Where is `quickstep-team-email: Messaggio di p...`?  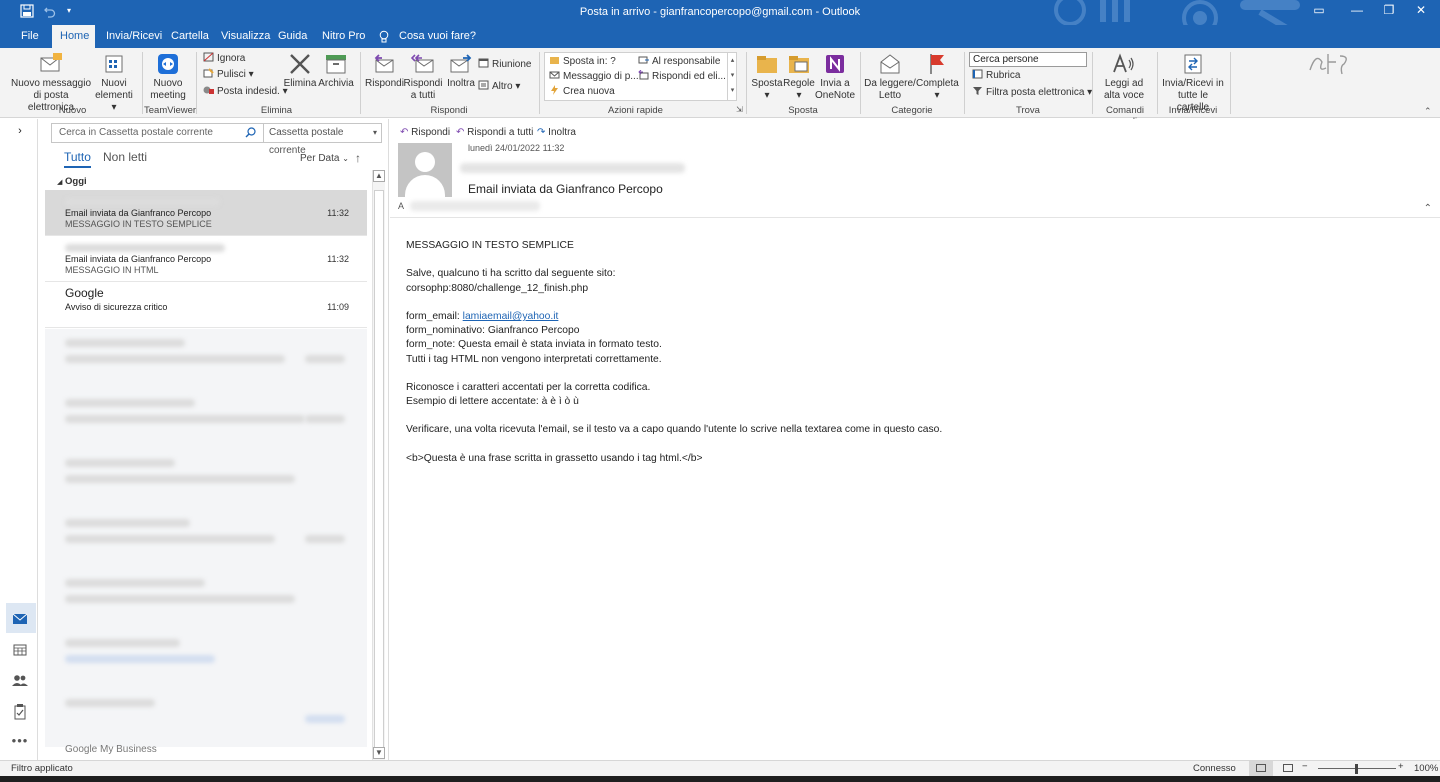 quickstep-team-email: Messaggio di p... is located at coordinates (594, 77).